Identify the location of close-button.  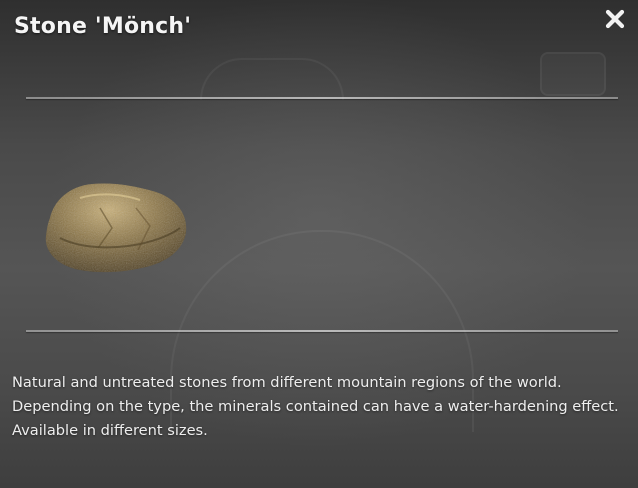
(615, 19).